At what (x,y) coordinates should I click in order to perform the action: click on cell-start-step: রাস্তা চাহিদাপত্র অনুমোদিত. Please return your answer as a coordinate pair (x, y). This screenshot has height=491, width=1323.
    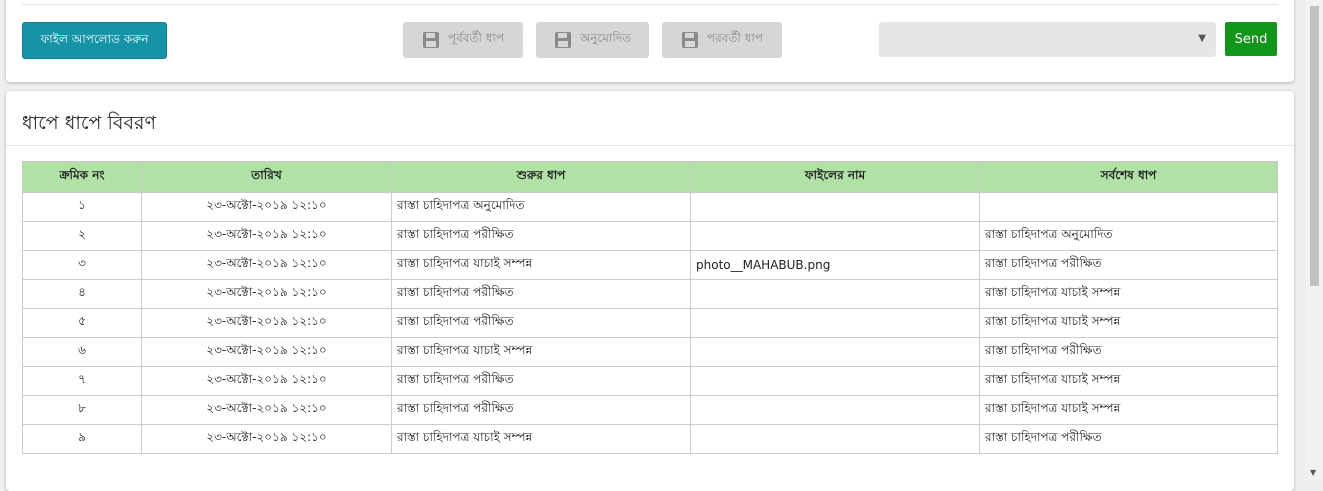
    Looking at the image, I should click on (541, 207).